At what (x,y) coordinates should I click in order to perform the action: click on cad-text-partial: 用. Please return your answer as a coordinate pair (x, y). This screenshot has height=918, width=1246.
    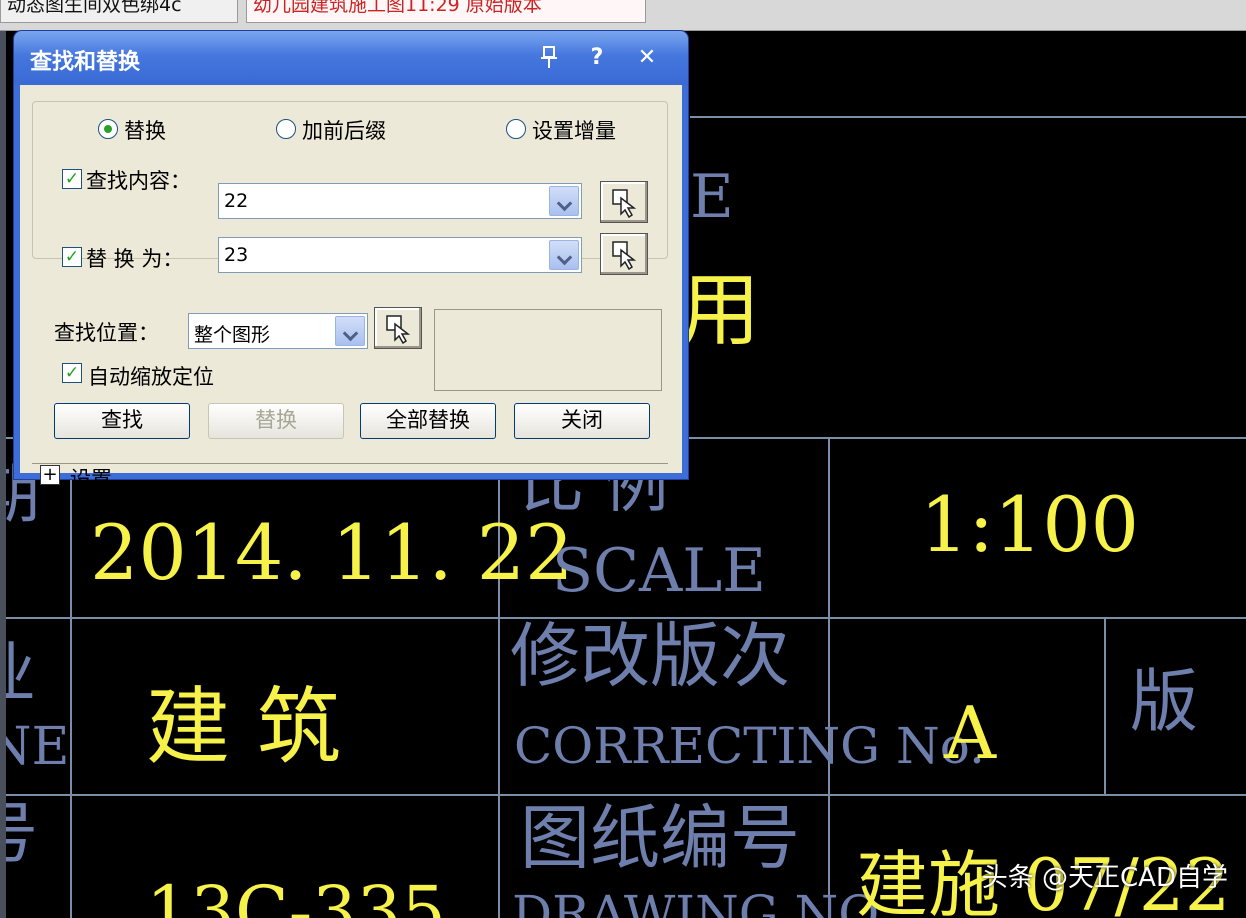
    Looking at the image, I should click on (720, 310).